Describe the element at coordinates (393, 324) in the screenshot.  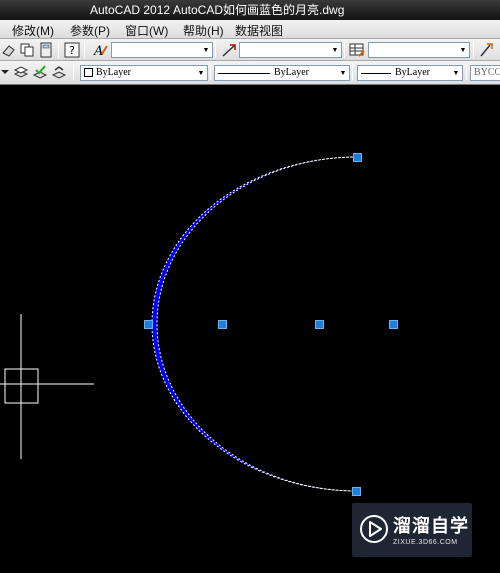
I see `grip-outer-center` at that location.